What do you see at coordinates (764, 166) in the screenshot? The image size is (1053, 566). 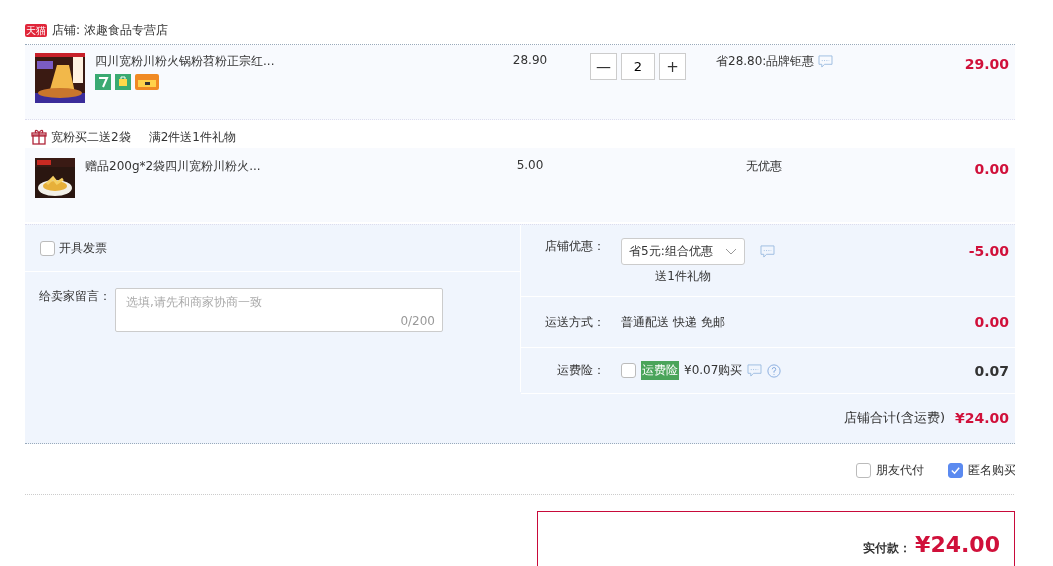 I see `discount-text: 无优惠` at bounding box center [764, 166].